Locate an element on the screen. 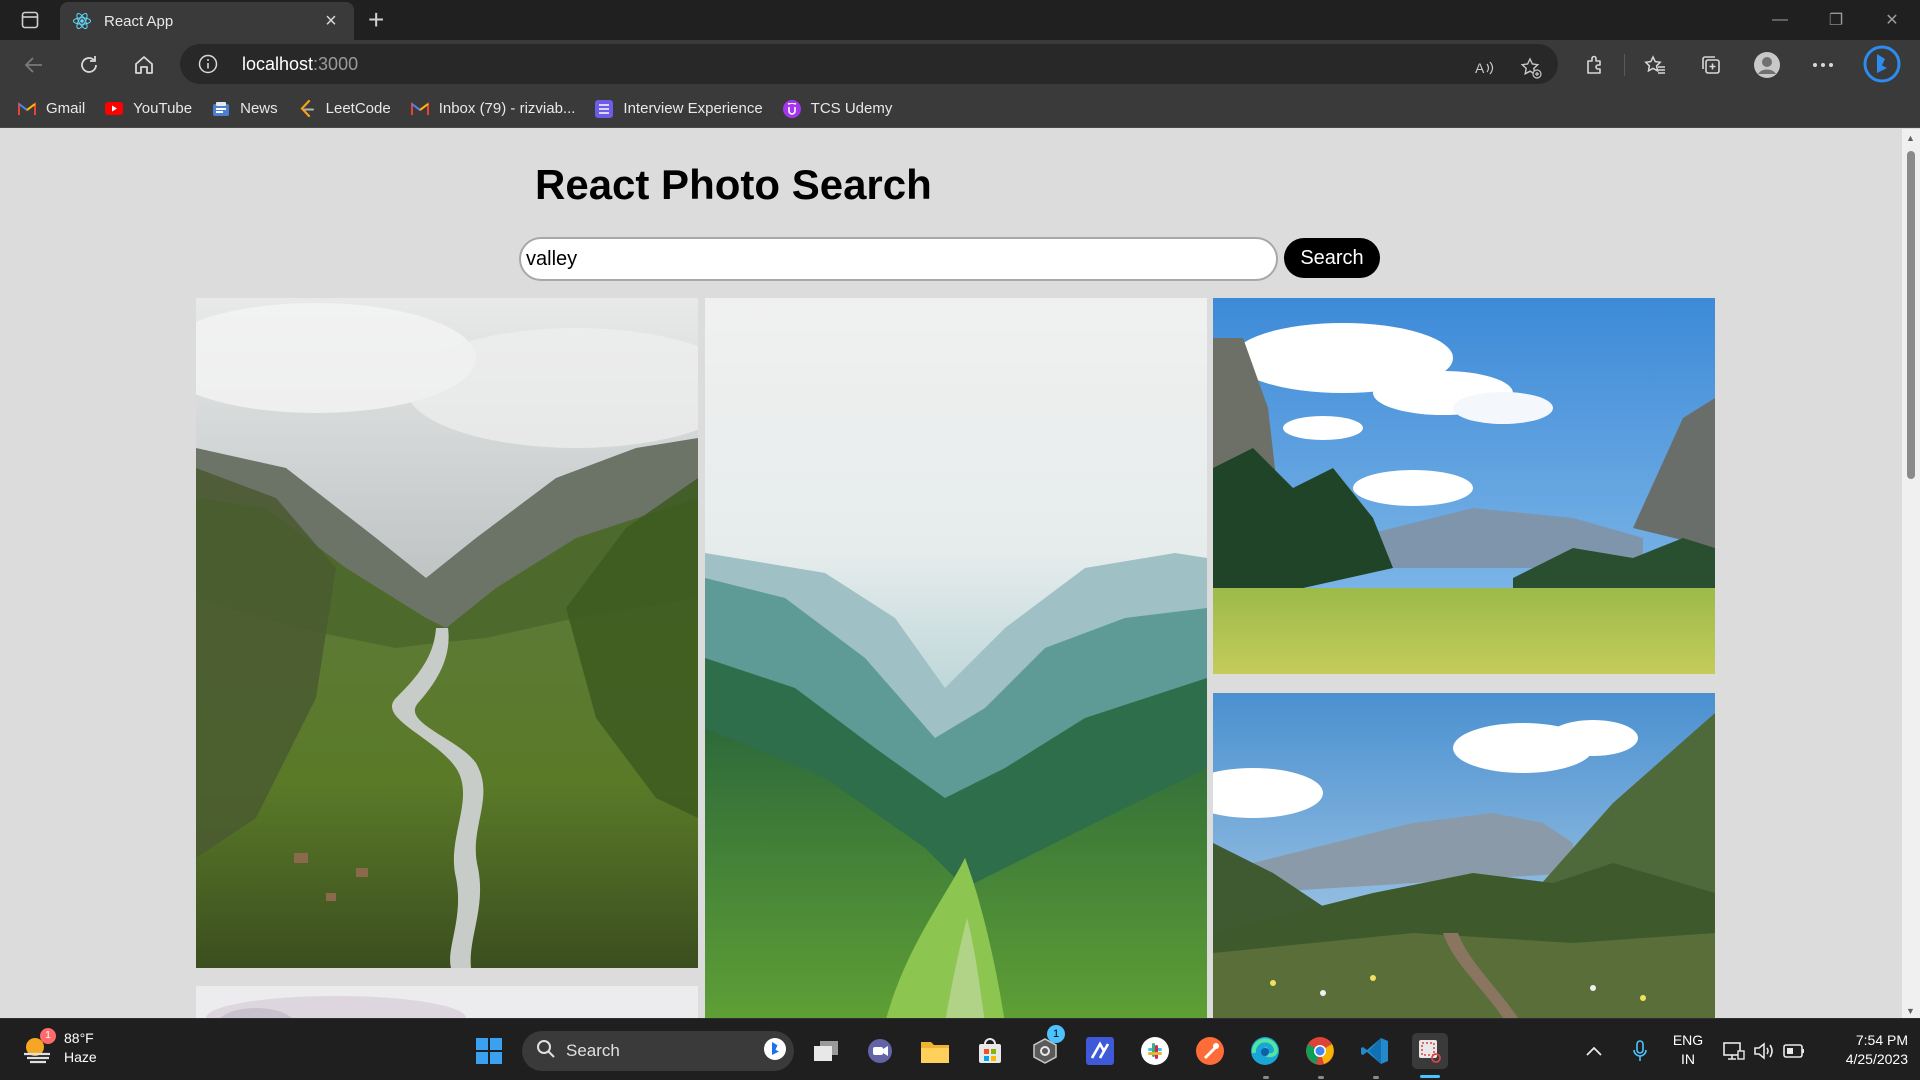 The image size is (1920, 1080). task-view-icon is located at coordinates (826, 1051).